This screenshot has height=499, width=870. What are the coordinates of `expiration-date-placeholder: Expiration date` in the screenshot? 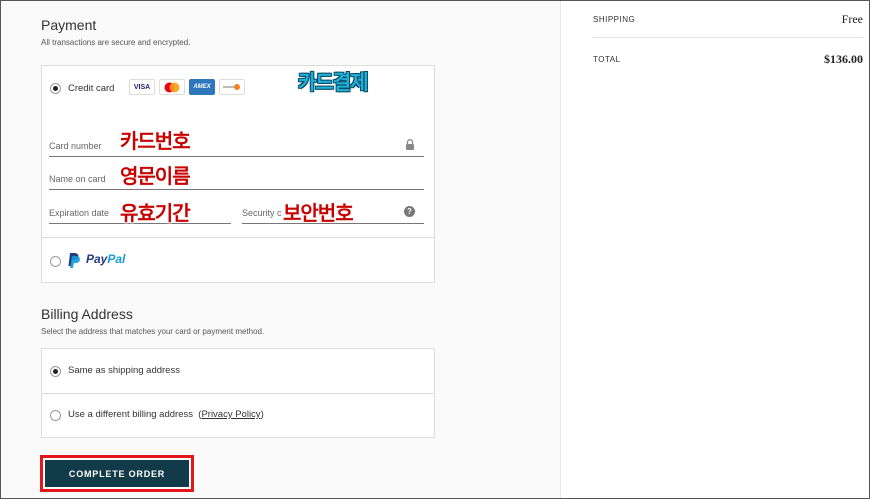 It's located at (79, 213).